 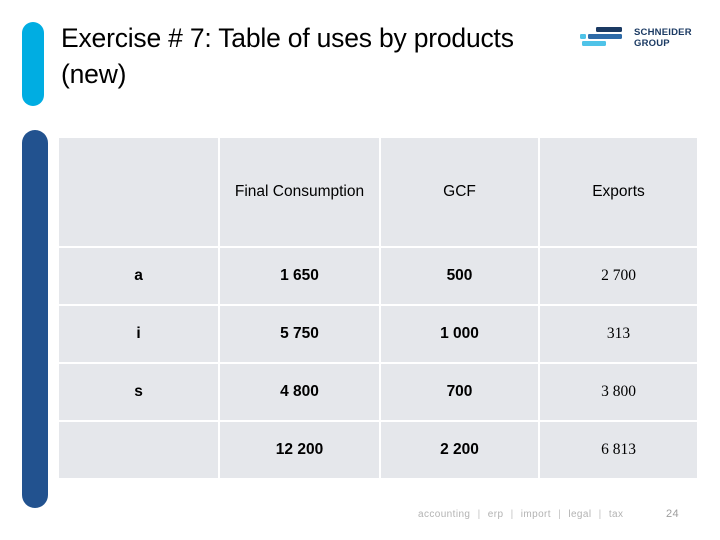 I want to click on row-label, so click(x=138, y=450).